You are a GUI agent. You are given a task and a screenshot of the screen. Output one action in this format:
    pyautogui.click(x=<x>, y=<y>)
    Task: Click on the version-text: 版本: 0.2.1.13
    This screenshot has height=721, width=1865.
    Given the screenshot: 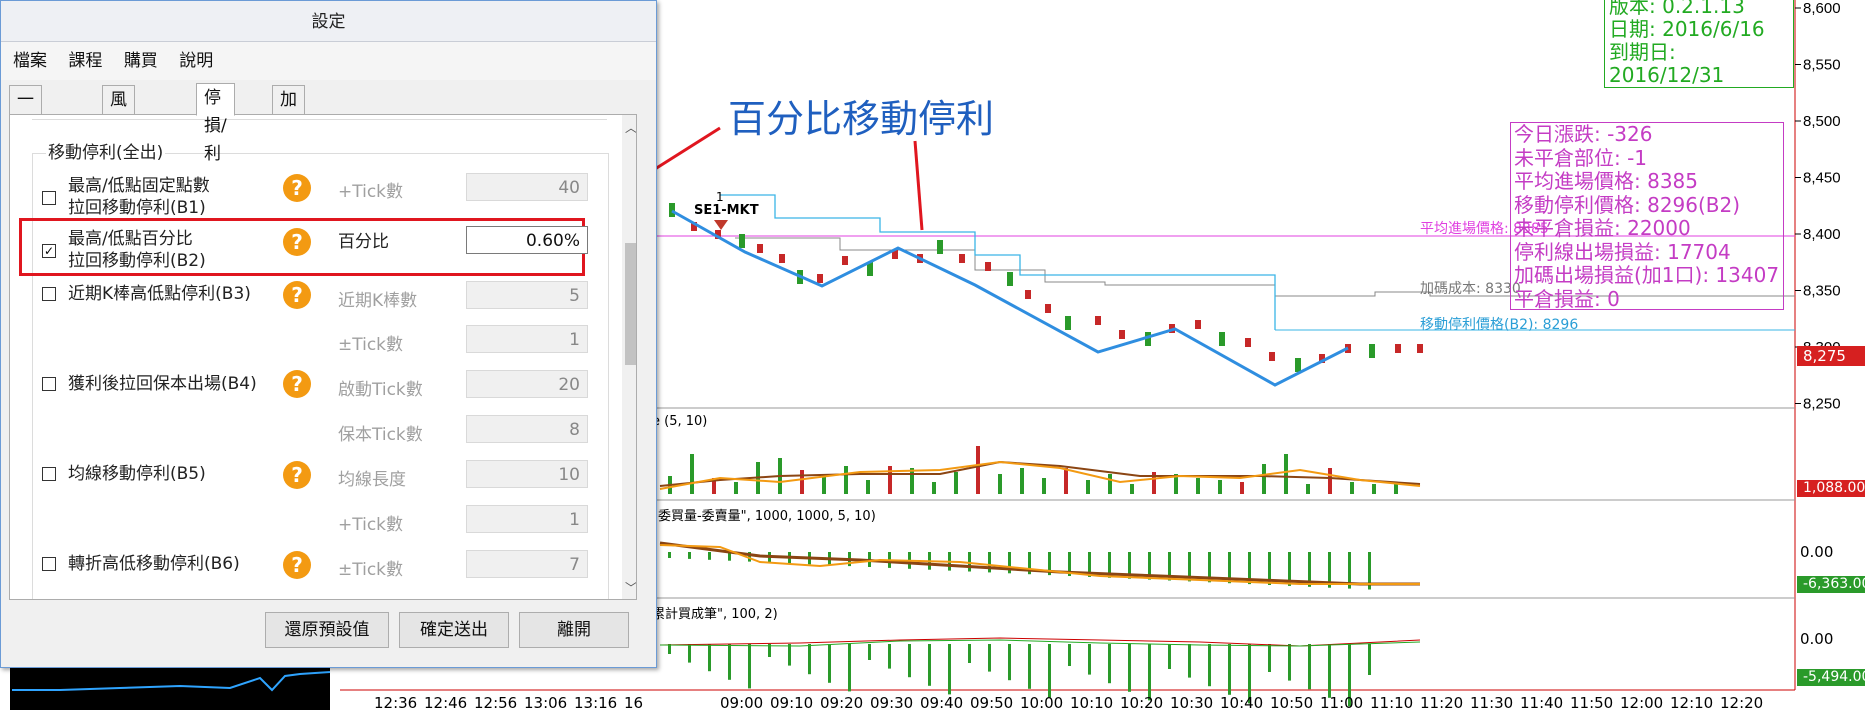 What is the action you would take?
    pyautogui.click(x=1677, y=9)
    